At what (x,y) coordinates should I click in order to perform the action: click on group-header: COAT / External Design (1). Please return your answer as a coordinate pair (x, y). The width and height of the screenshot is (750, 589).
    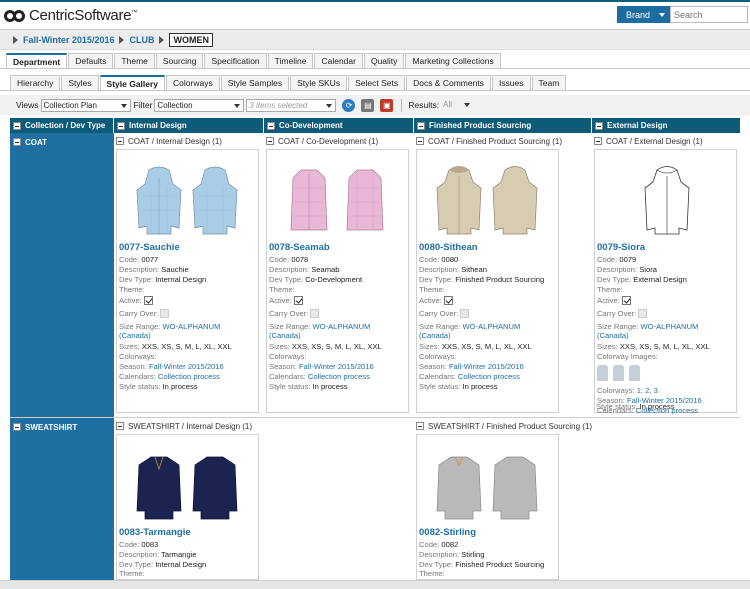
    Looking at the image, I should click on (648, 141).